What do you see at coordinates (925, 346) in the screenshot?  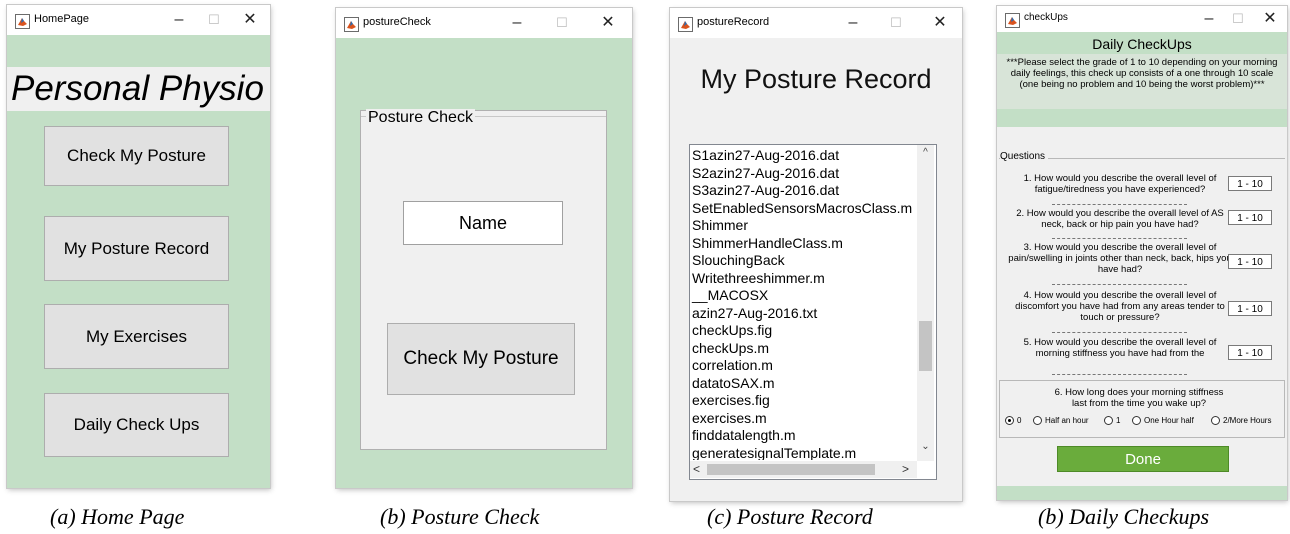 I see `scroll-thumb` at bounding box center [925, 346].